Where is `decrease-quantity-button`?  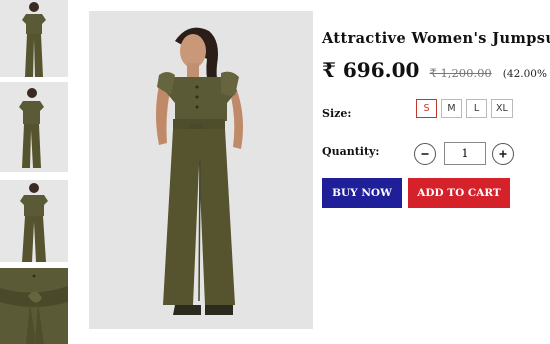
decrease-quantity-button is located at coordinates (425, 153).